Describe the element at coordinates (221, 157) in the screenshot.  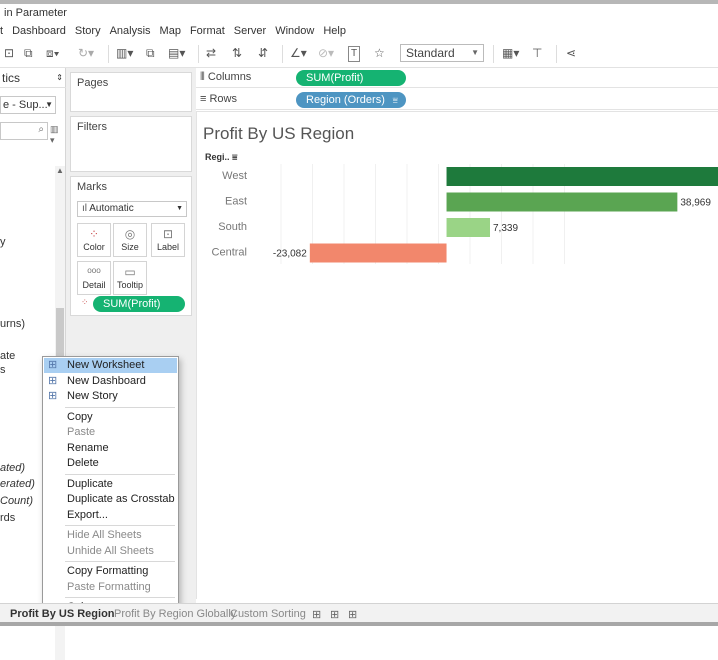
I see `row-header-region: Regi.. ⩸` at that location.